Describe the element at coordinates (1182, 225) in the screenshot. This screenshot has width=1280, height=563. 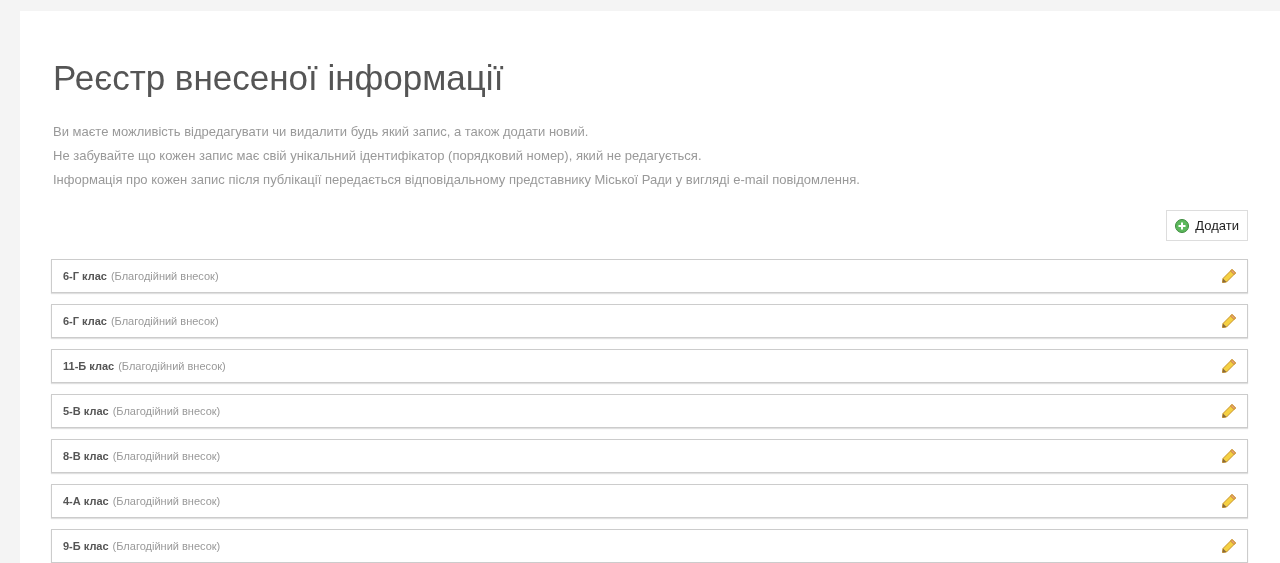
I see `plus-icon` at that location.